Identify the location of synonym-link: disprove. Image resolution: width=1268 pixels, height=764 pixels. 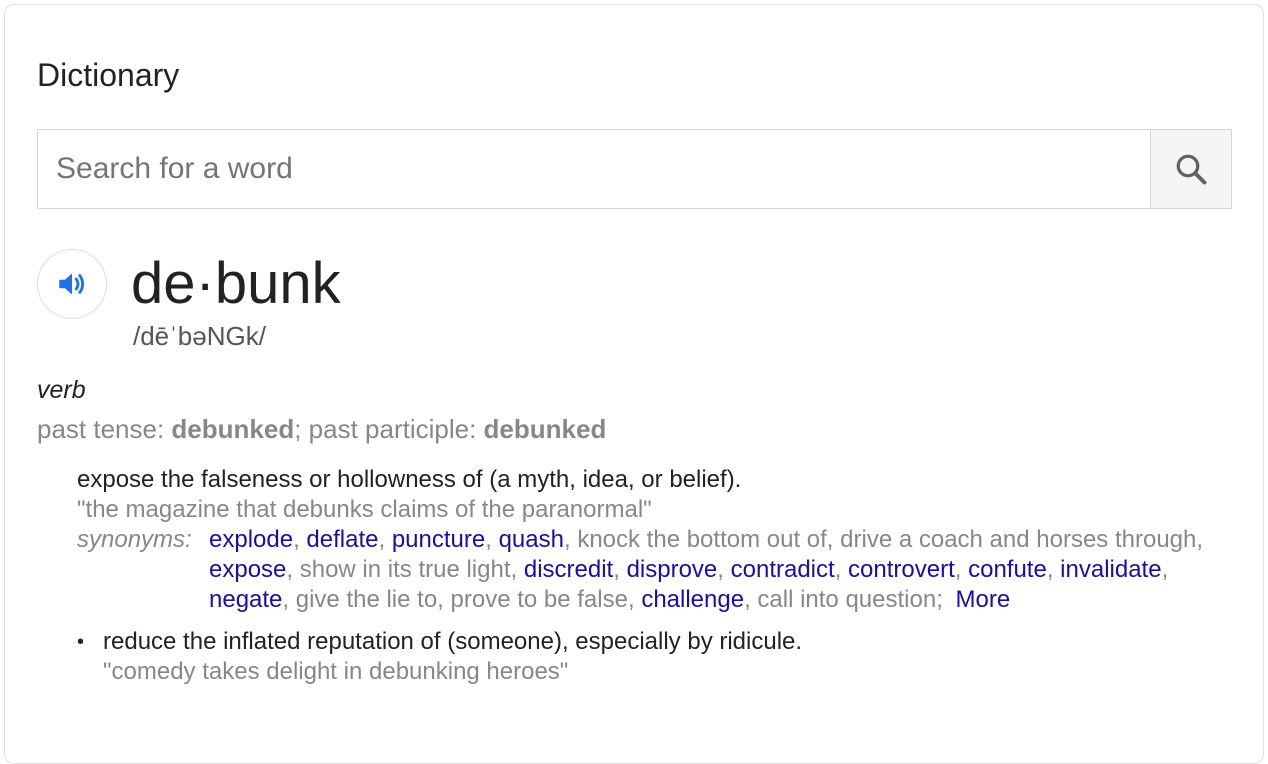
(672, 569).